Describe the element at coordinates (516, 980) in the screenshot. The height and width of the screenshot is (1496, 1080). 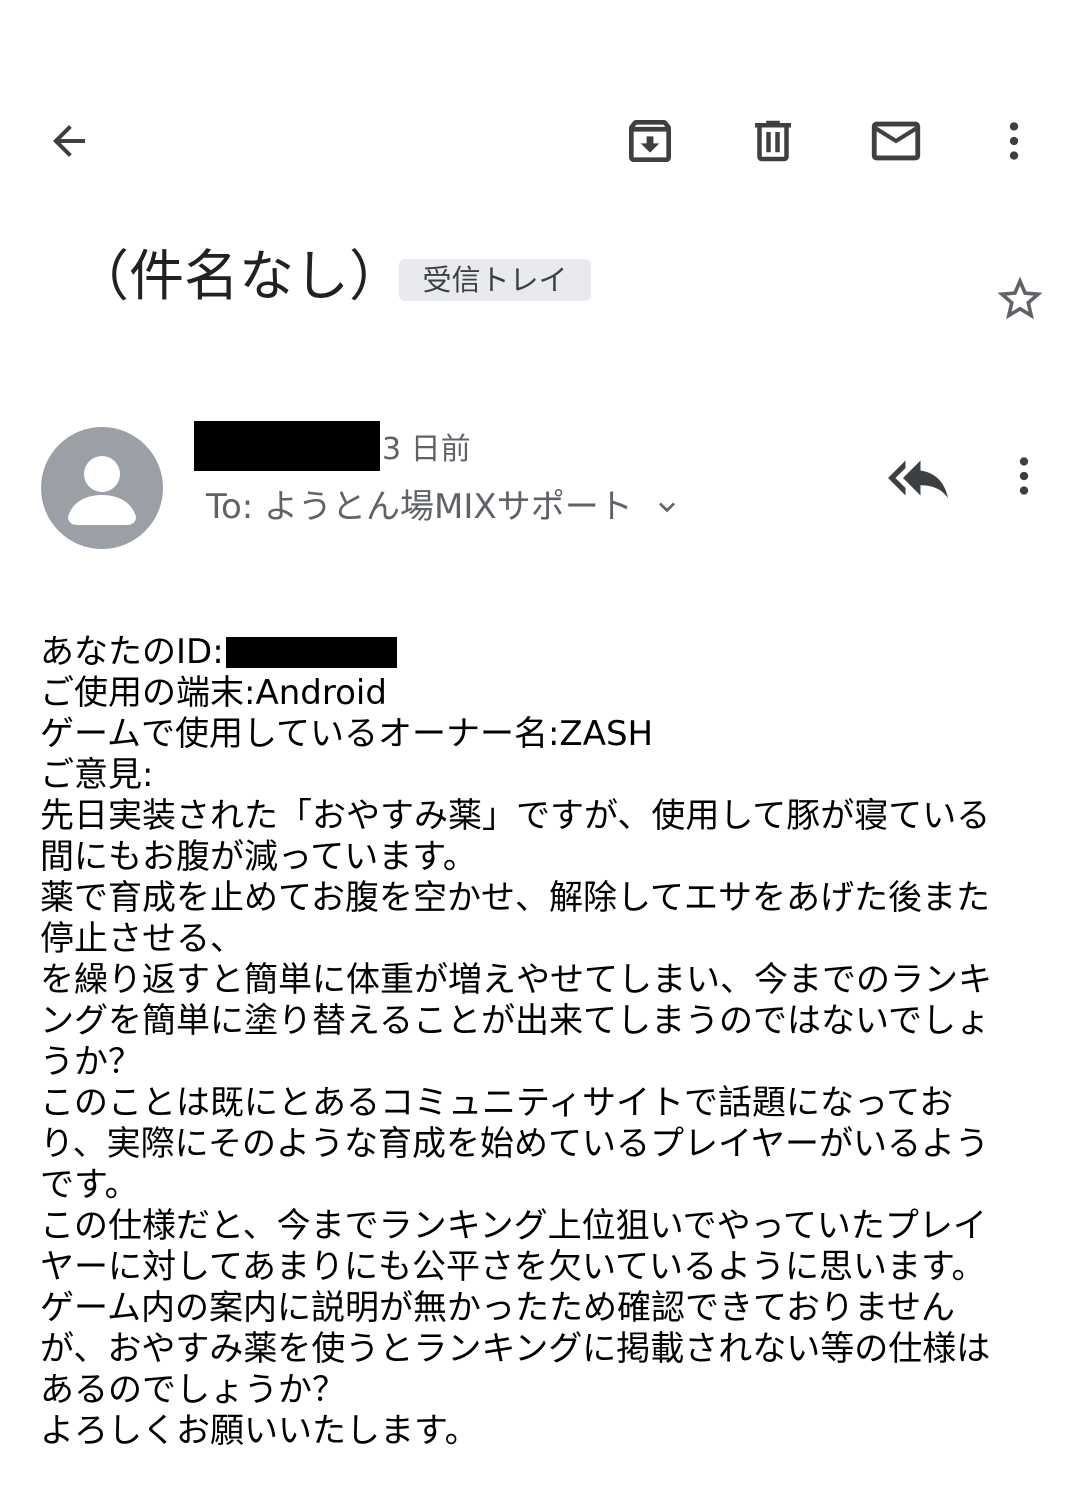
I see `body-line: を繰り返すと簡単に体重が増えやせてしまい、今までのランキ` at that location.